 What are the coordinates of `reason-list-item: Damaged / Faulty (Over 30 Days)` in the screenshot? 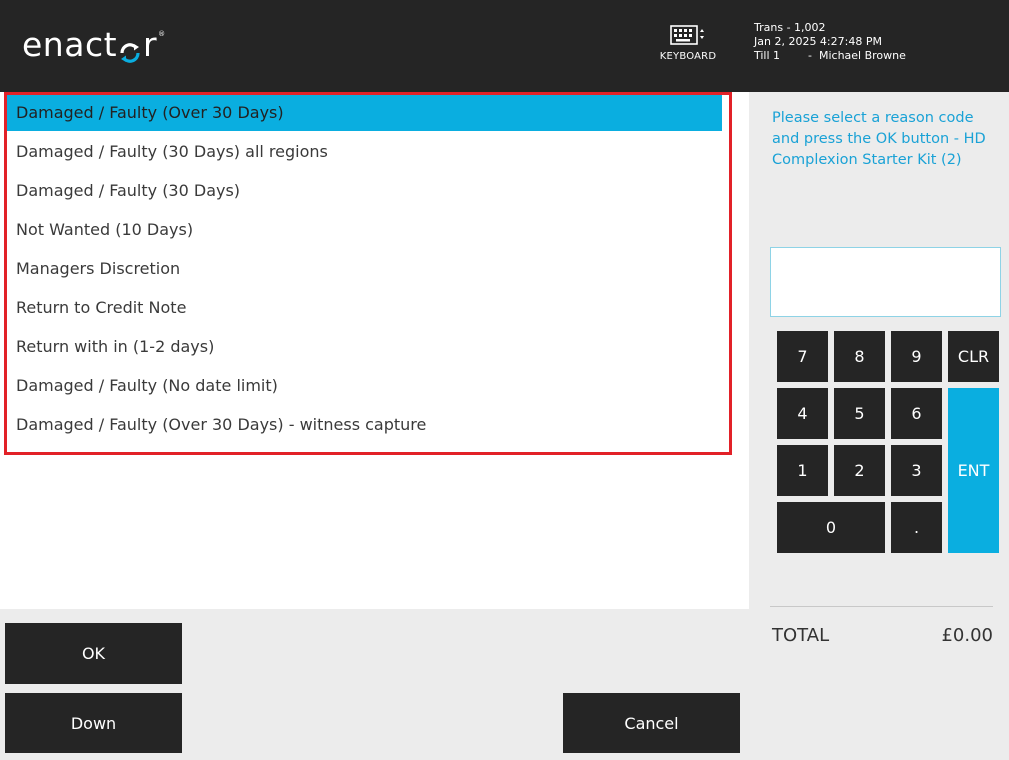 It's located at (364, 113).